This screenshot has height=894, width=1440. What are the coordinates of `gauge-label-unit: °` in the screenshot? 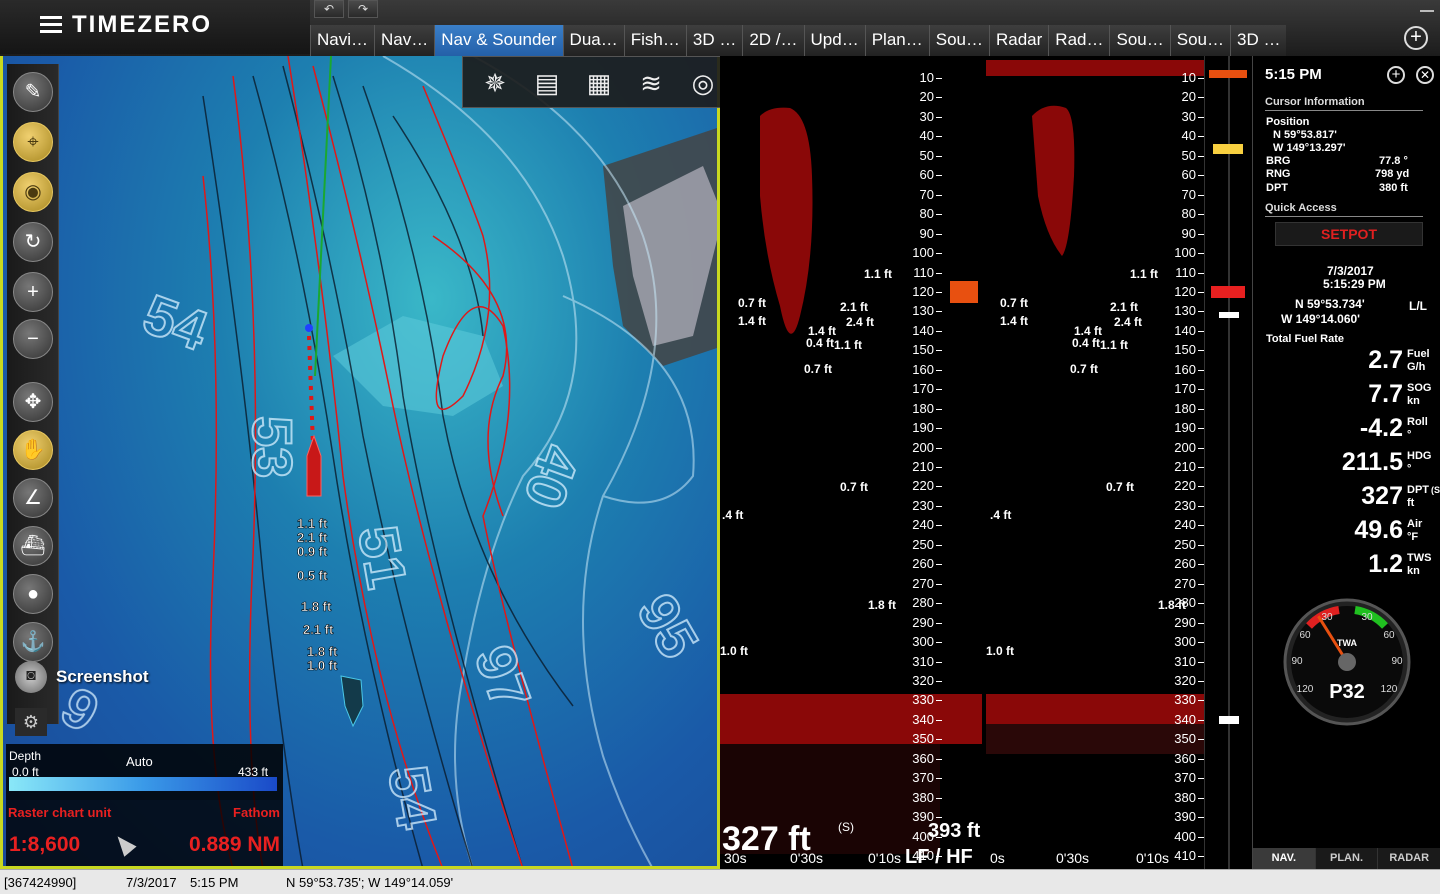 It's located at (1409, 469).